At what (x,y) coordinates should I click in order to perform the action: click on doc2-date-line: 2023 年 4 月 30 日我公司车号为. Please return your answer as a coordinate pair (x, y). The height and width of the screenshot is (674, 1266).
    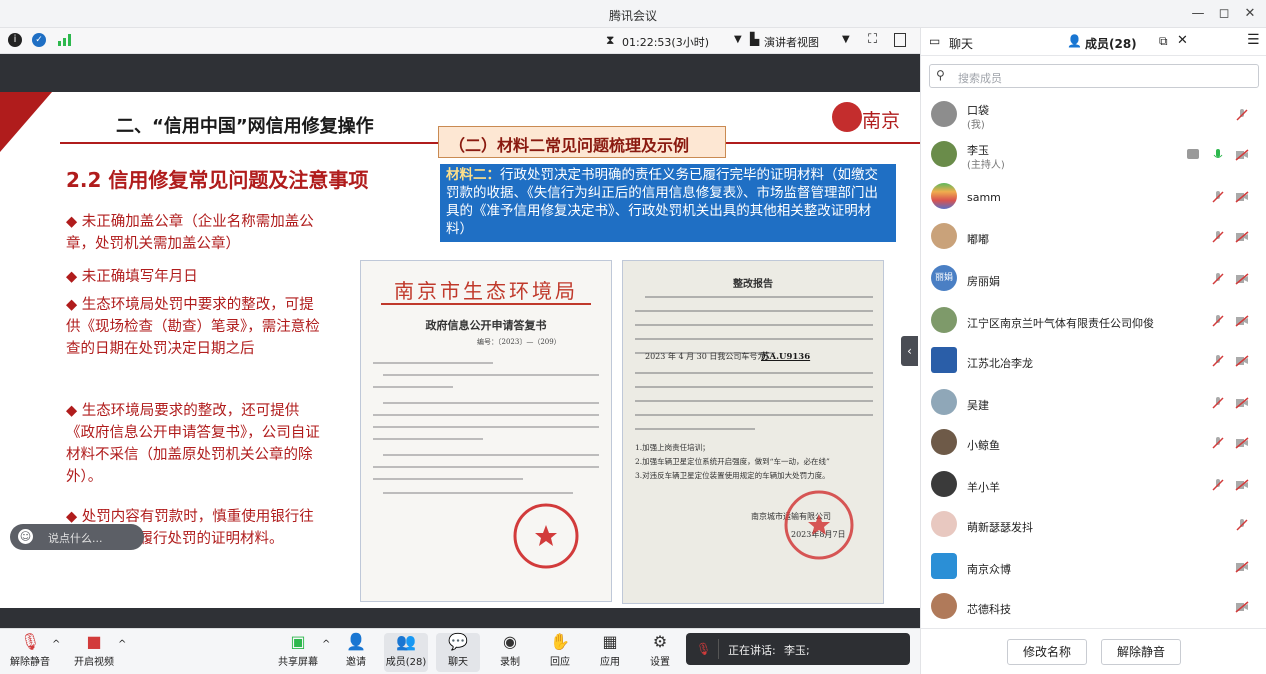
    Looking at the image, I should click on (705, 356).